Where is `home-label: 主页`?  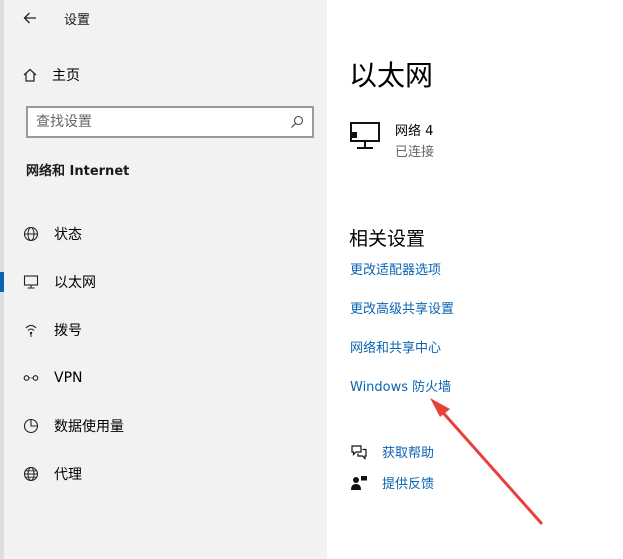 home-label: 主页 is located at coordinates (66, 76).